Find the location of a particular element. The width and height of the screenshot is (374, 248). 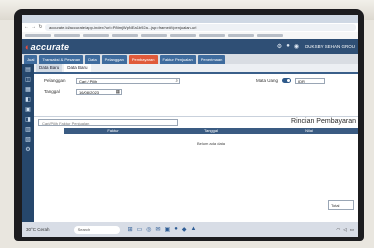

inventory-icon: ▦ is located at coordinates (28, 90).